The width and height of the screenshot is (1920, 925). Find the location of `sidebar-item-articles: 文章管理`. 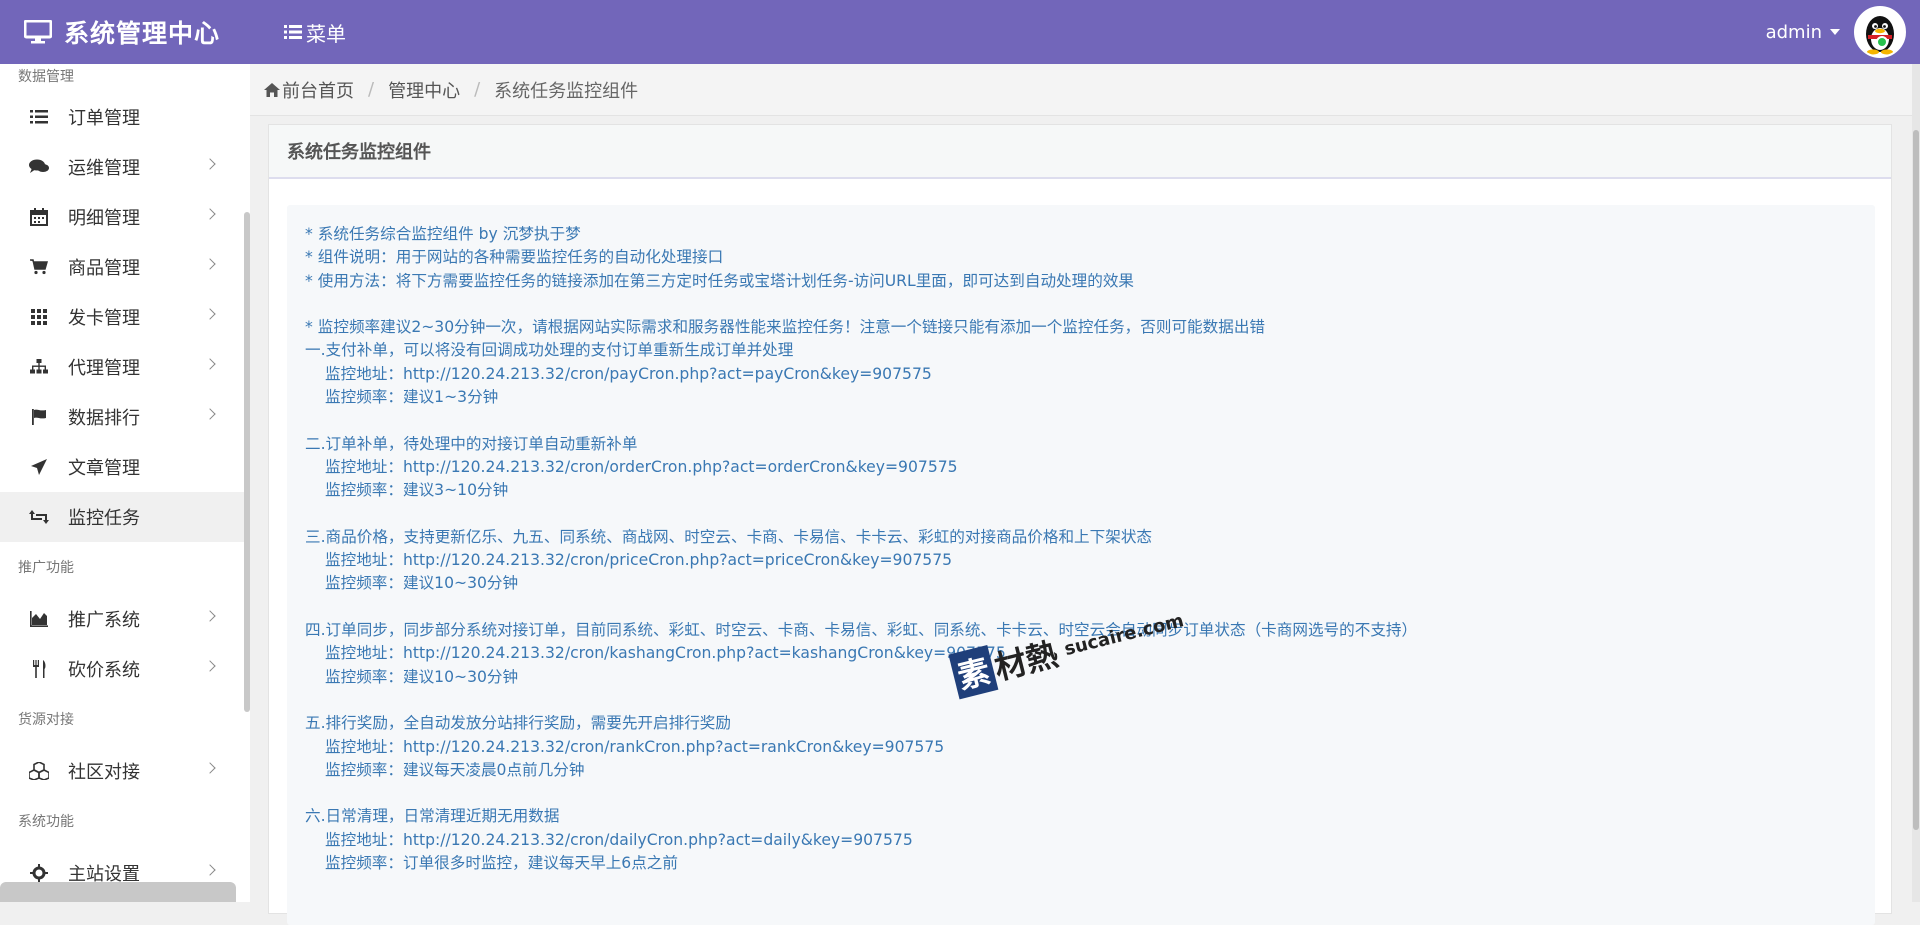

sidebar-item-articles: 文章管理 is located at coordinates (125, 467).